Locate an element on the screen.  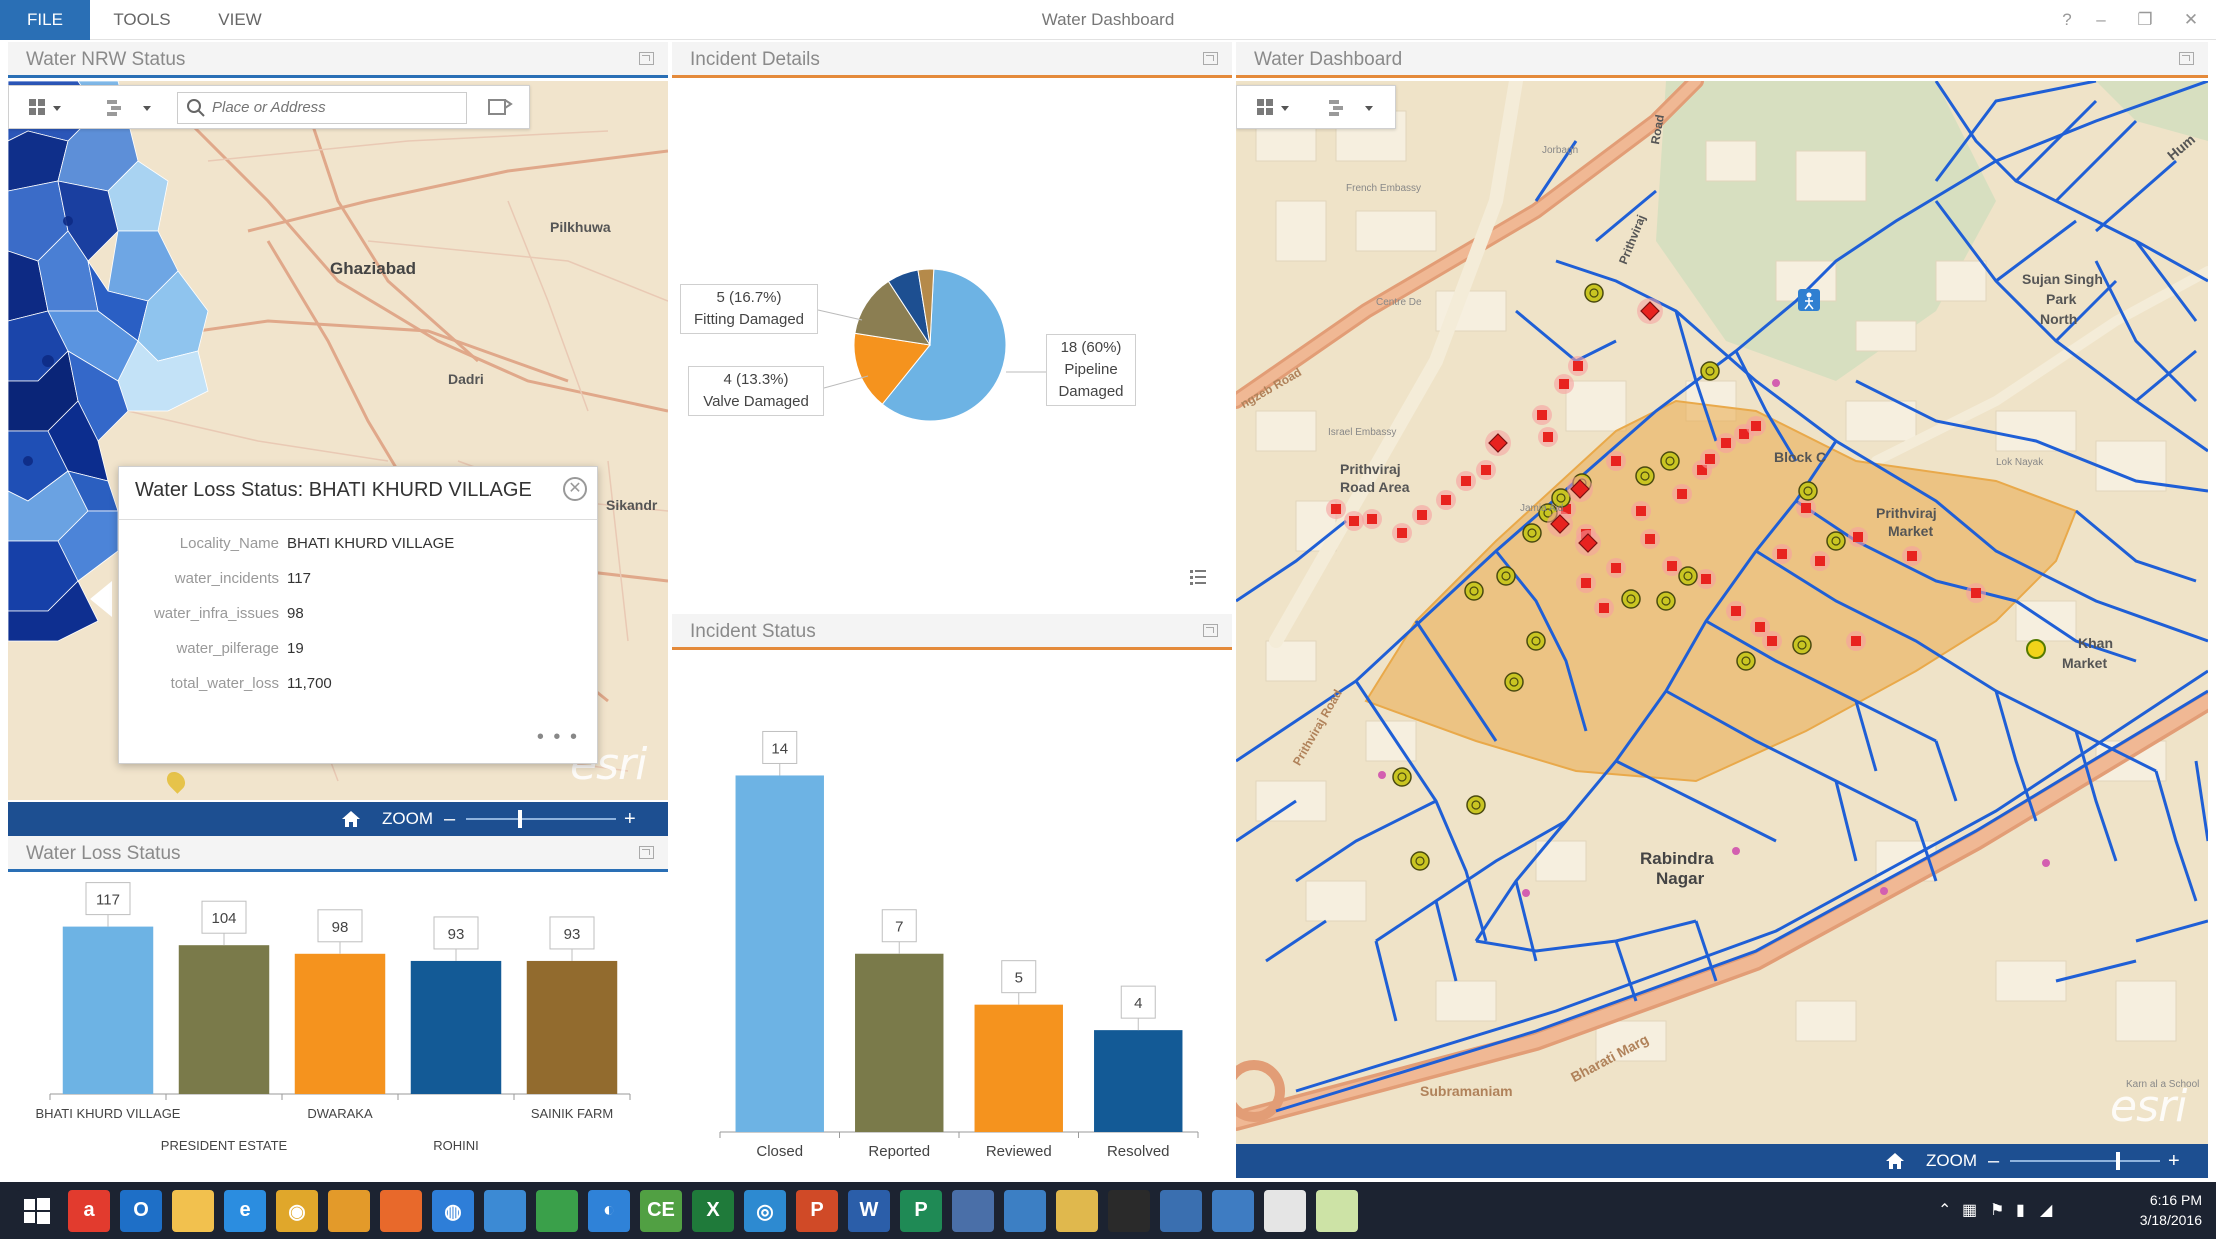
notepad-icon is located at coordinates (1337, 1211).